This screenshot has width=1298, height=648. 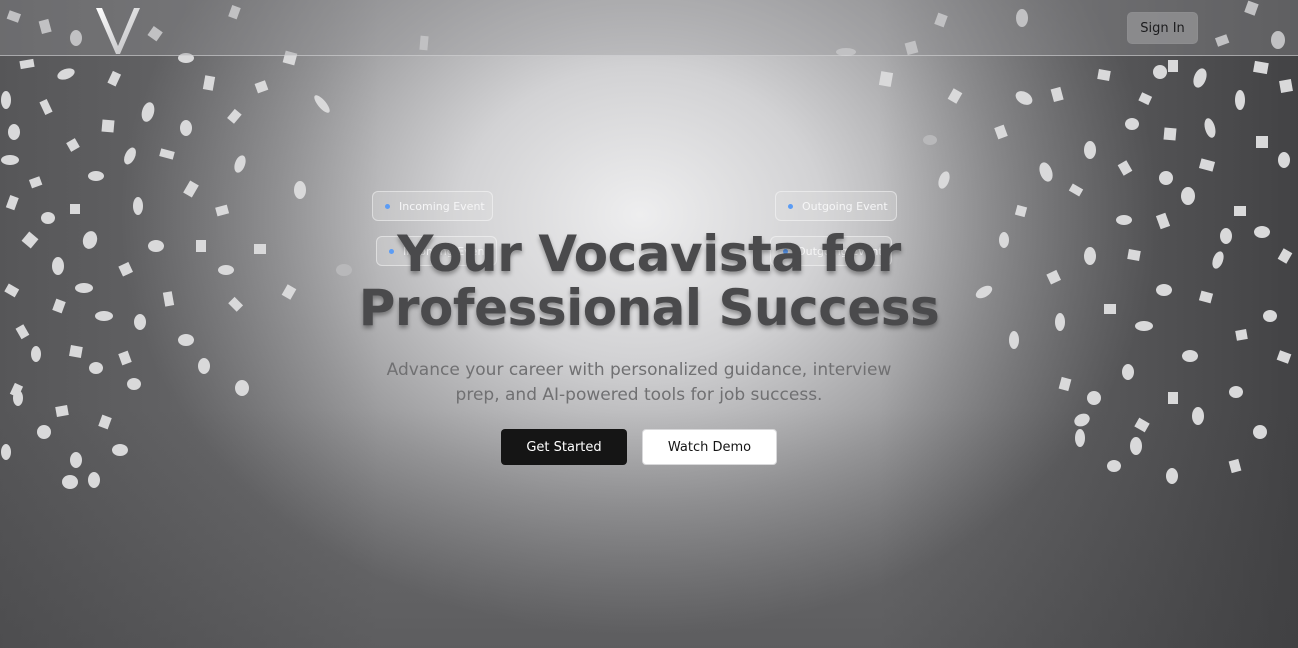 What do you see at coordinates (1162, 28) in the screenshot?
I see `sign-in-button: Sign In` at bounding box center [1162, 28].